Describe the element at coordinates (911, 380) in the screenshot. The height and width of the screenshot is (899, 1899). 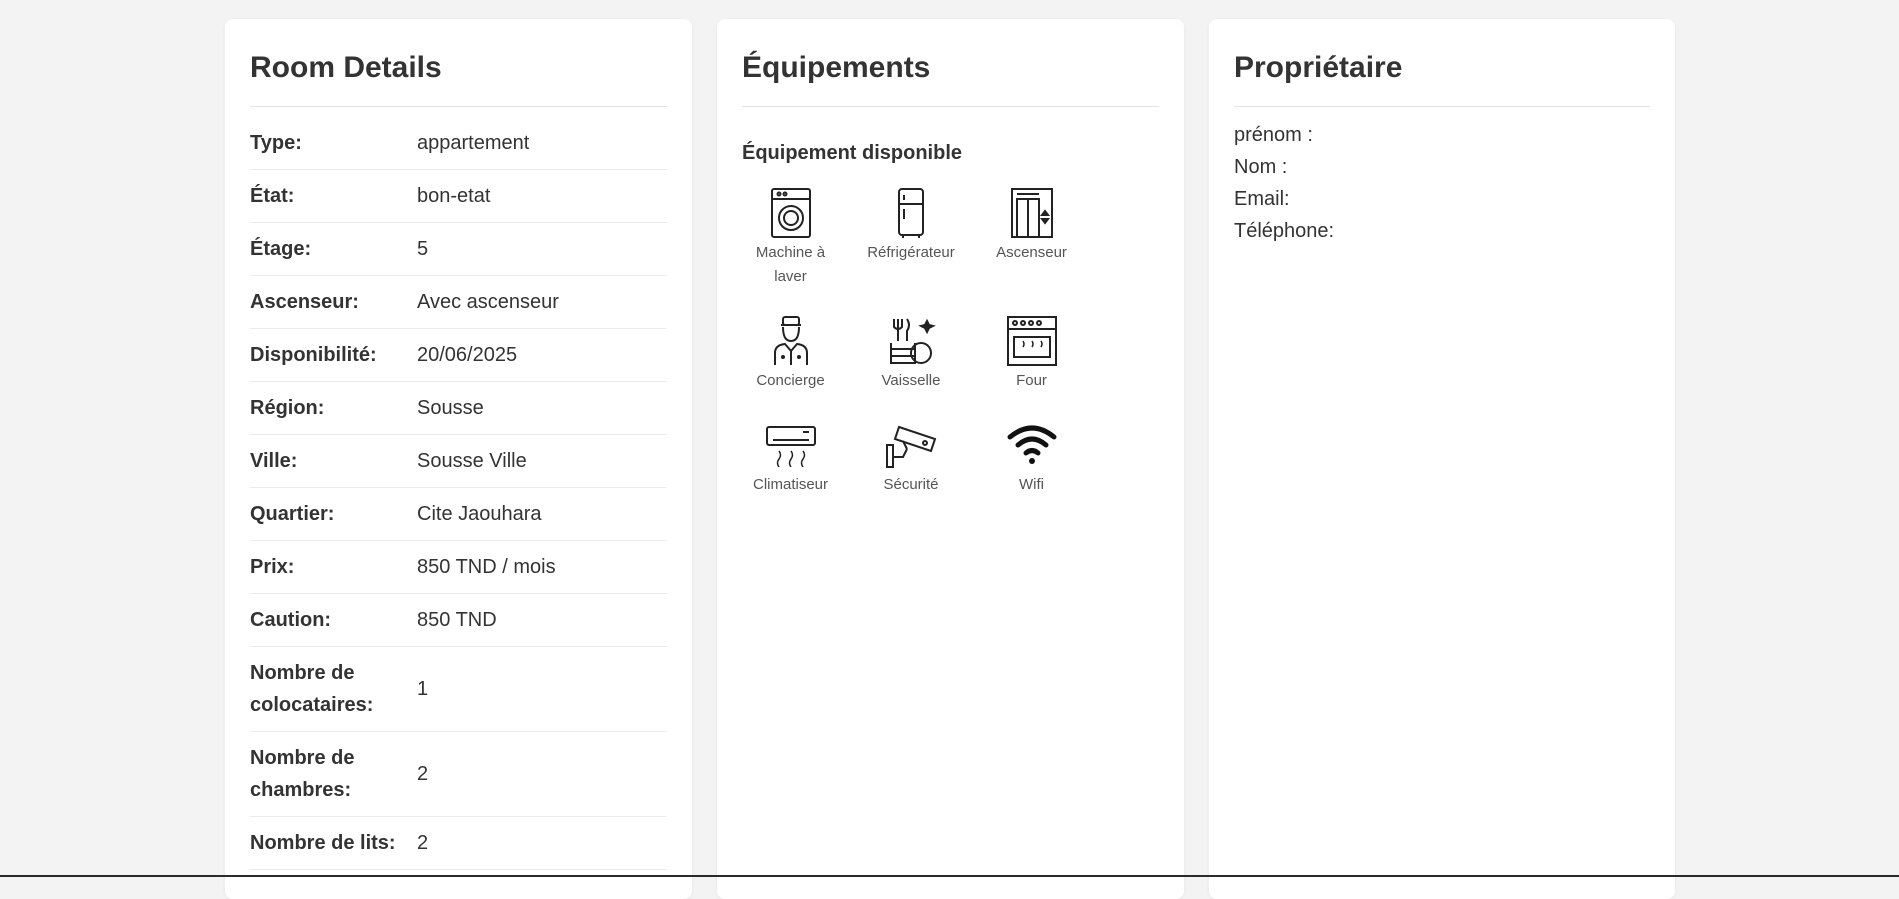
I see `equipment-label: Vaisselle` at that location.